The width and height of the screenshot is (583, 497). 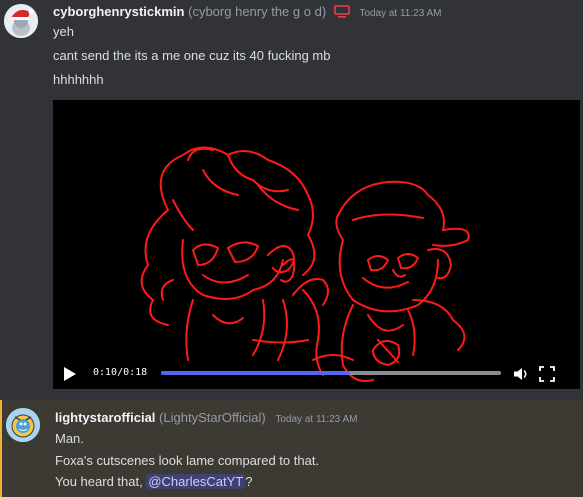 What do you see at coordinates (196, 481) in the screenshot?
I see `user-mention: @CharlesCatYT` at bounding box center [196, 481].